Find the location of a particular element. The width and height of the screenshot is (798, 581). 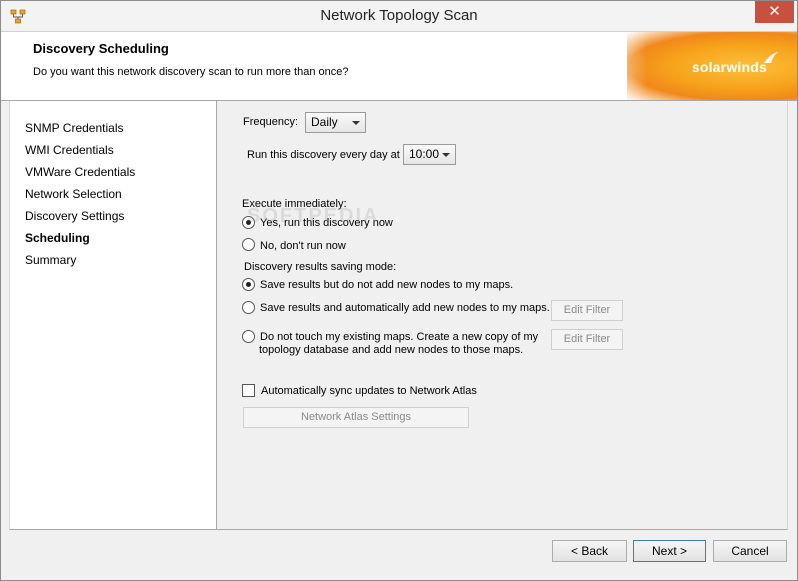

watermark: SOFTPEDIA is located at coordinates (313, 216).